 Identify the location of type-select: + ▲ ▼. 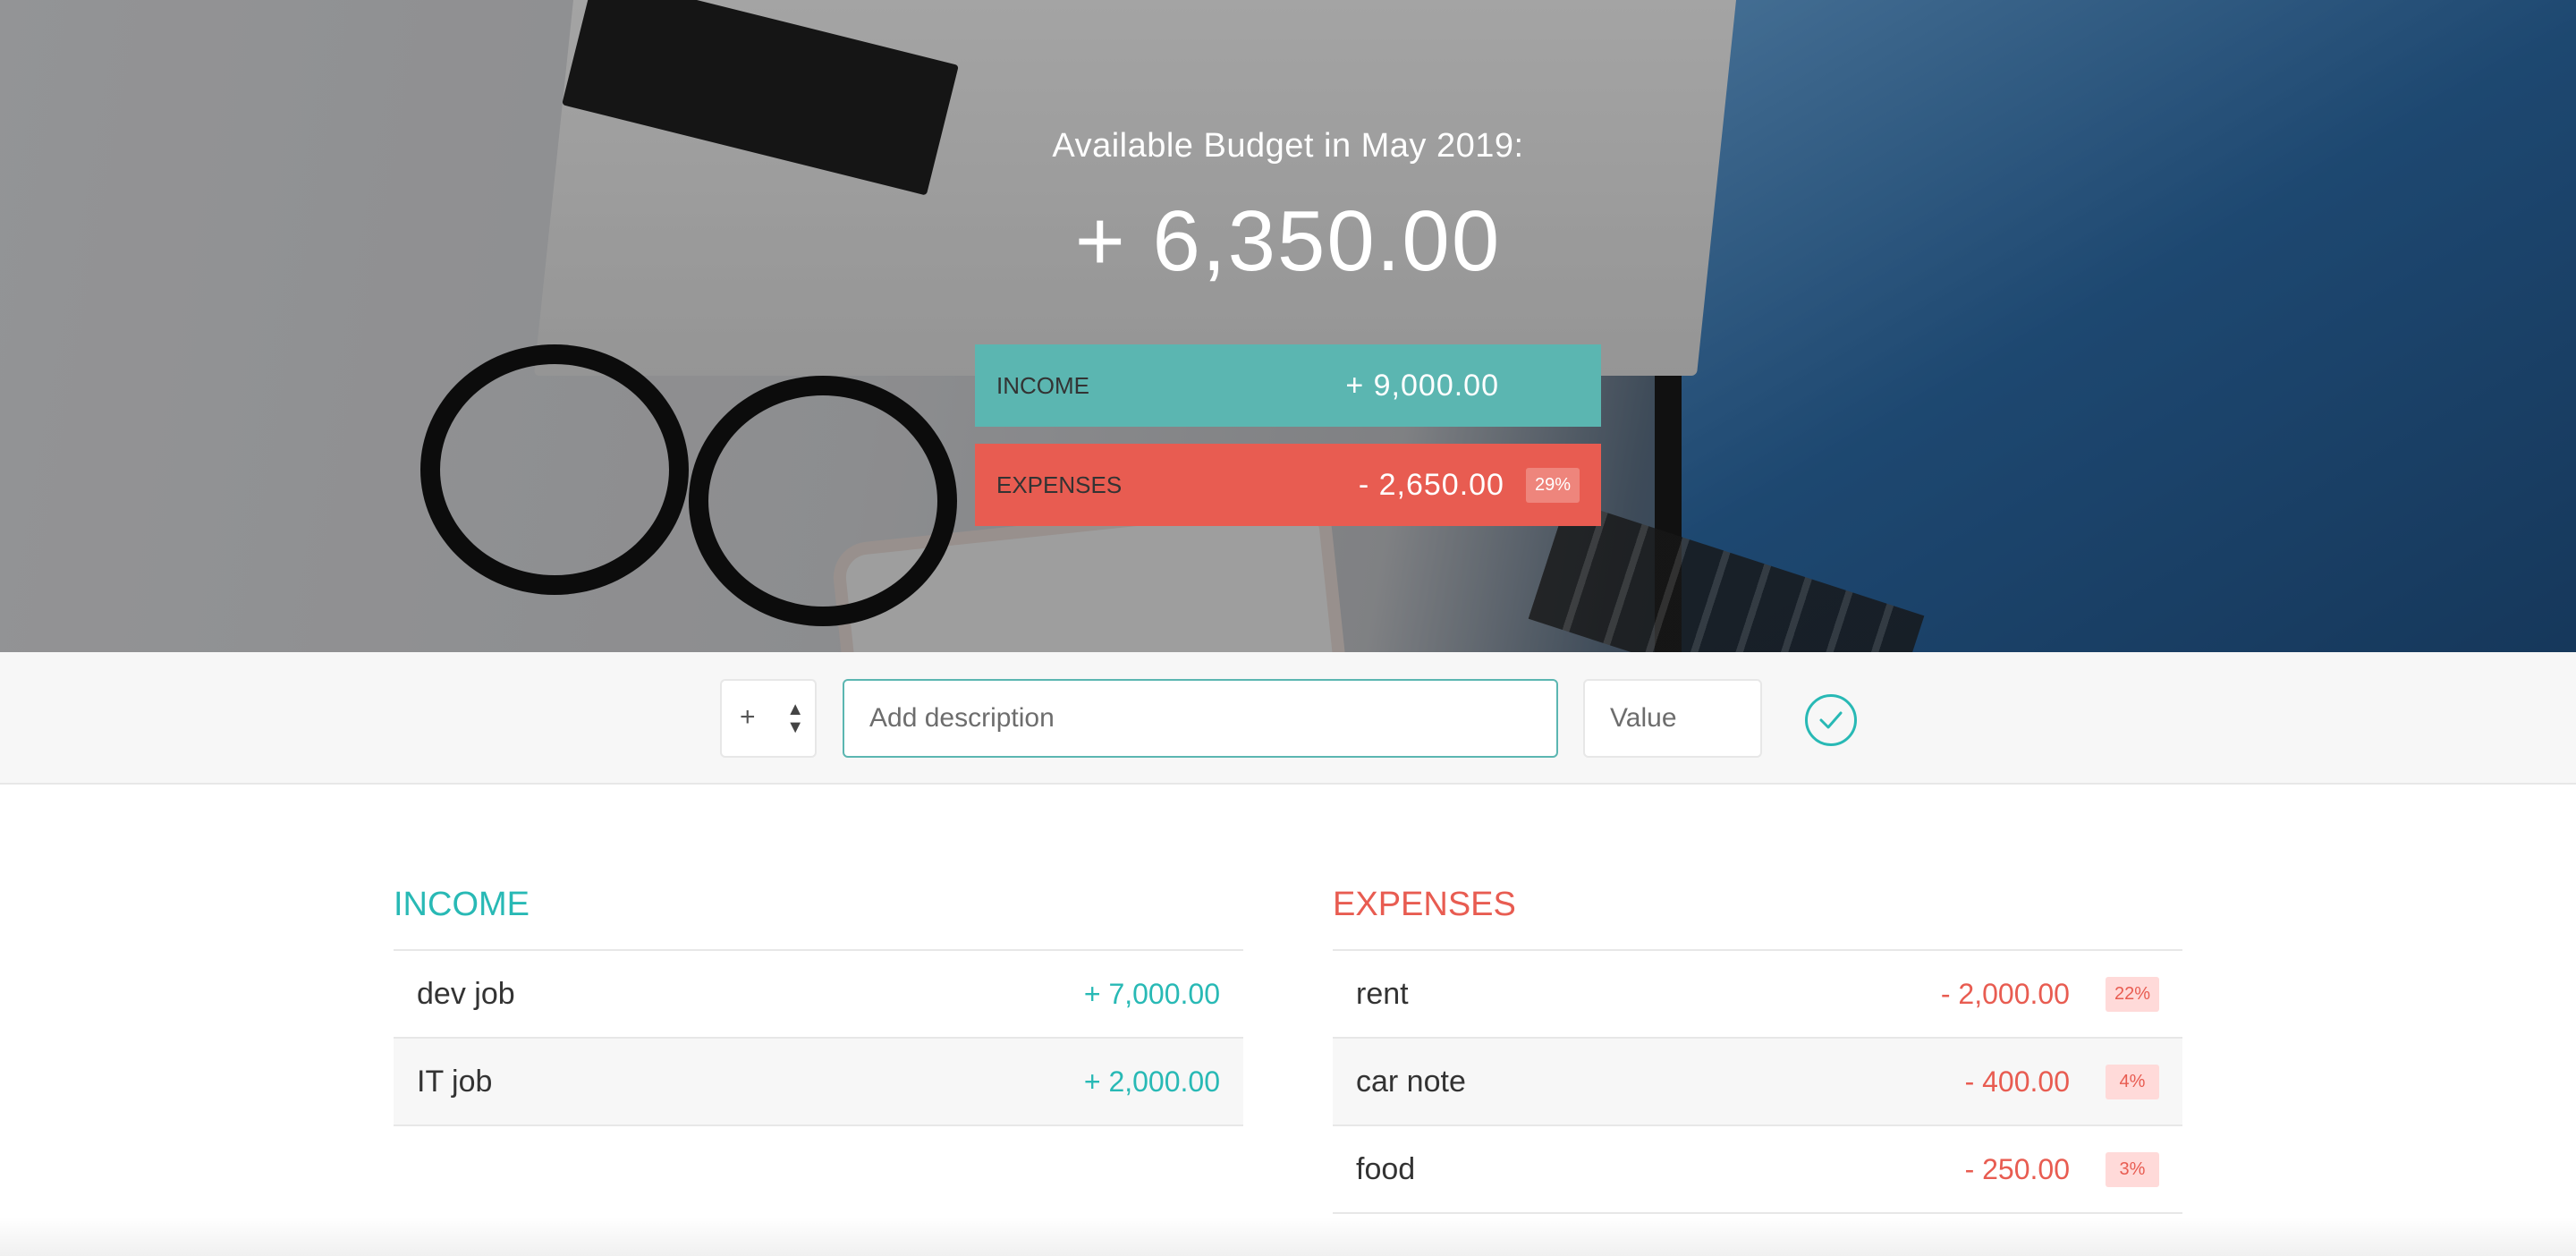
(768, 718).